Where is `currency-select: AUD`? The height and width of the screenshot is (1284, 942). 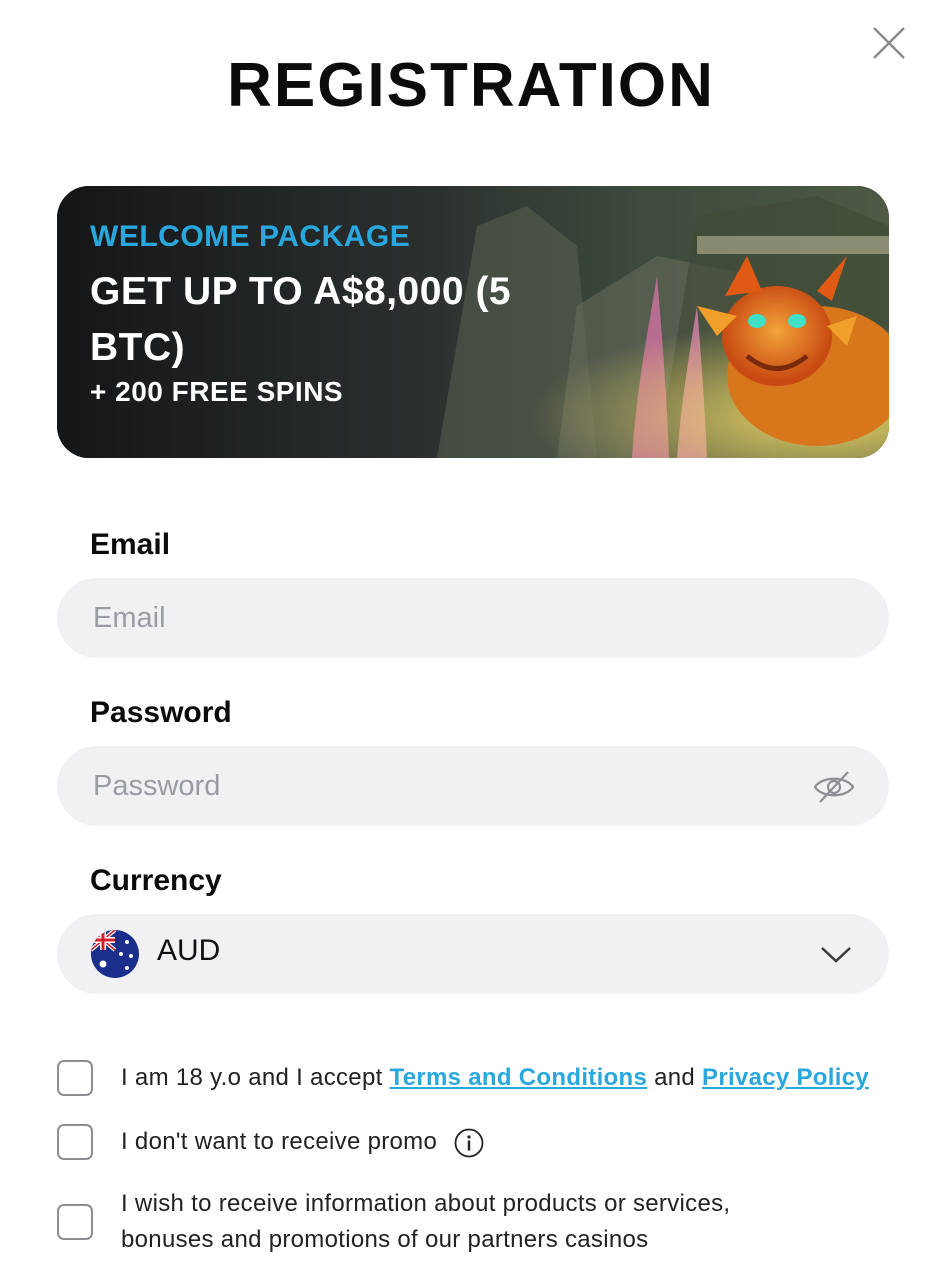 currency-select: AUD is located at coordinates (473, 954).